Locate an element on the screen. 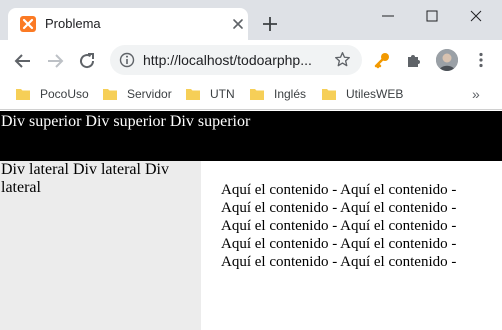 Image resolution: width=502 pixels, height=330 pixels. new-tab-plus-icon is located at coordinates (270, 24).